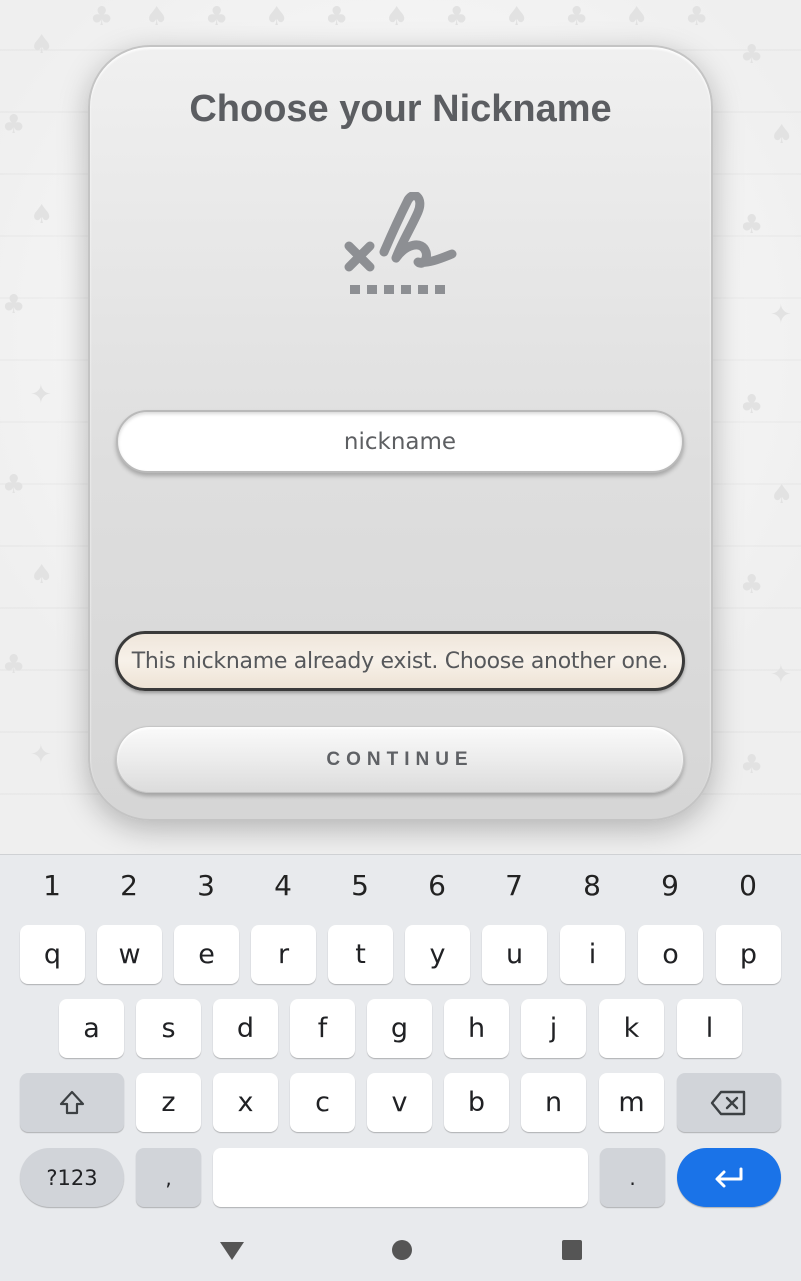 The height and width of the screenshot is (1281, 801). Describe the element at coordinates (514, 885) in the screenshot. I see `key-7: 7` at that location.